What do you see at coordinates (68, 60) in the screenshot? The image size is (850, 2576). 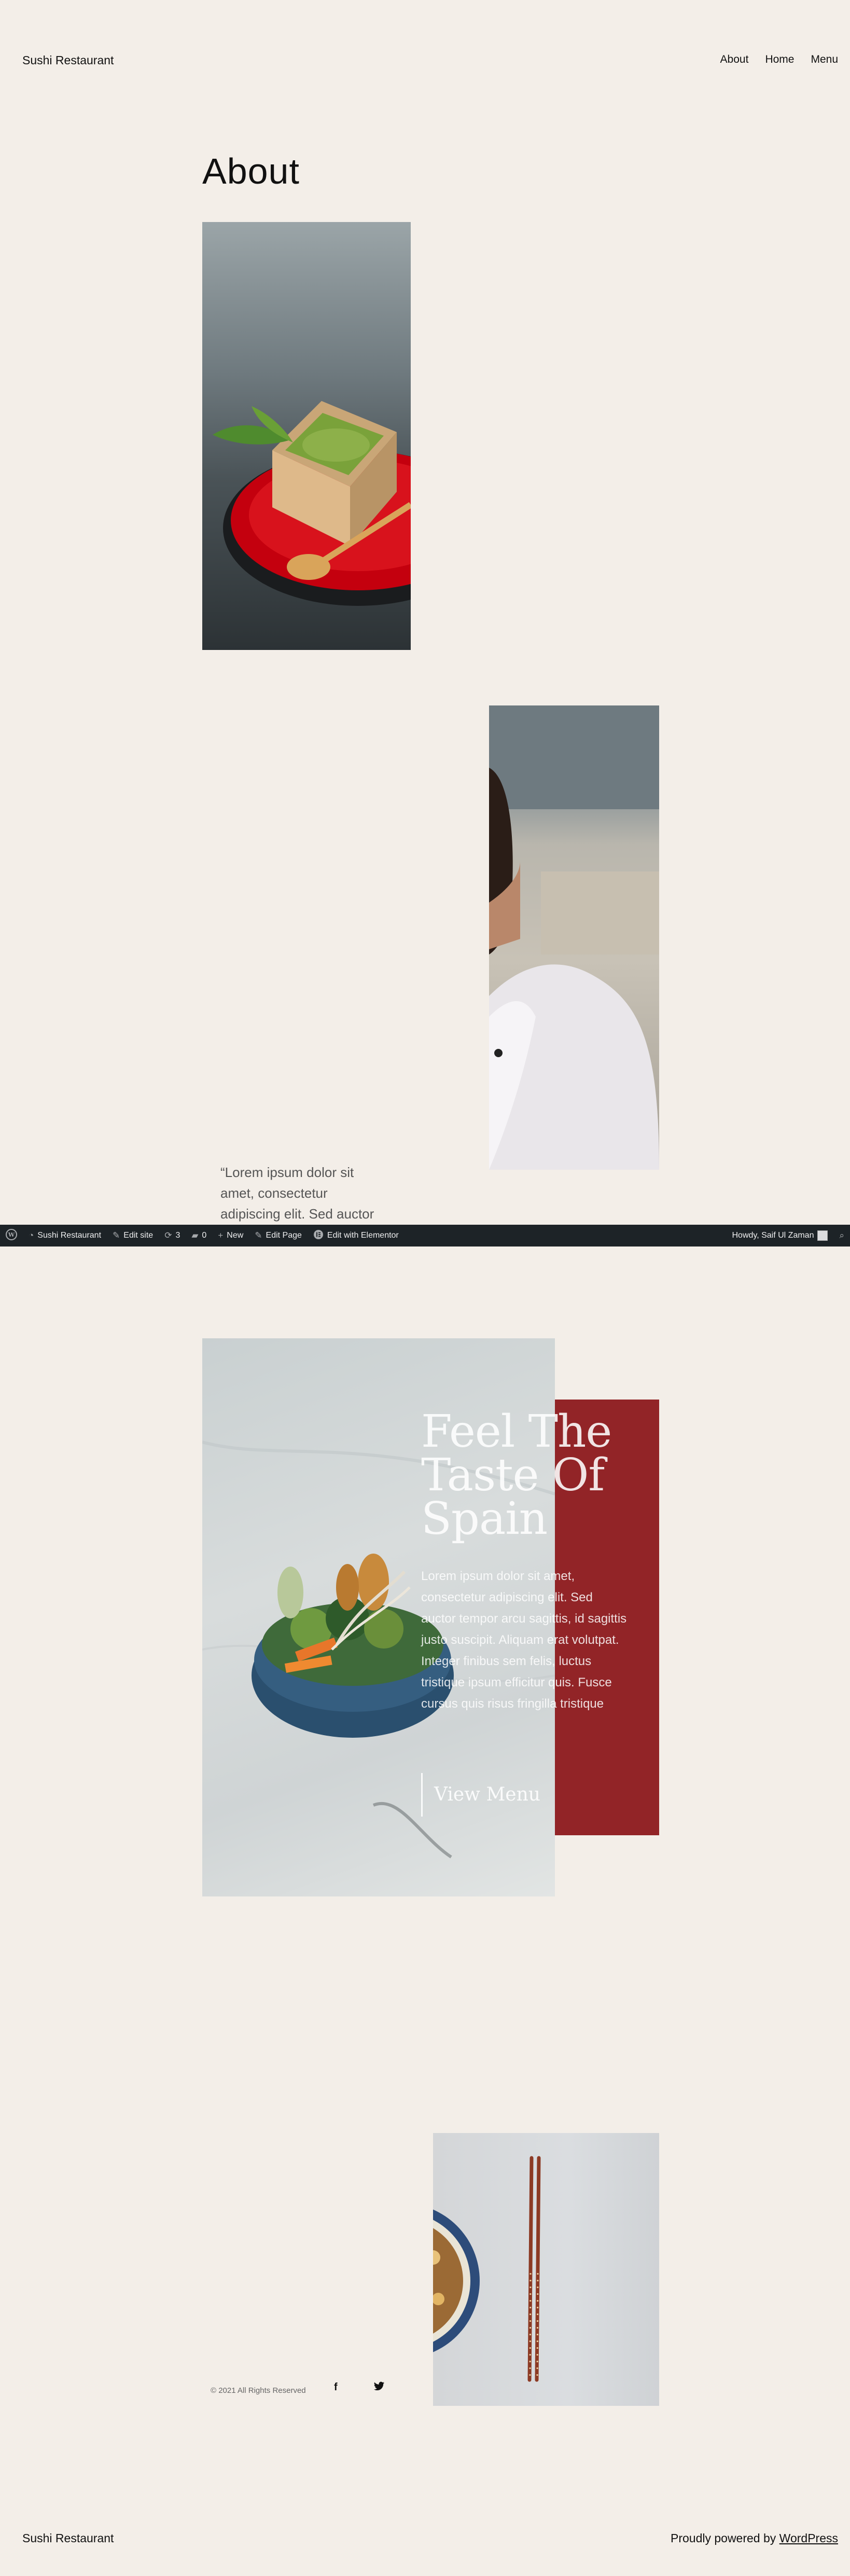 I see `site-title: Sushi Restaurant` at bounding box center [68, 60].